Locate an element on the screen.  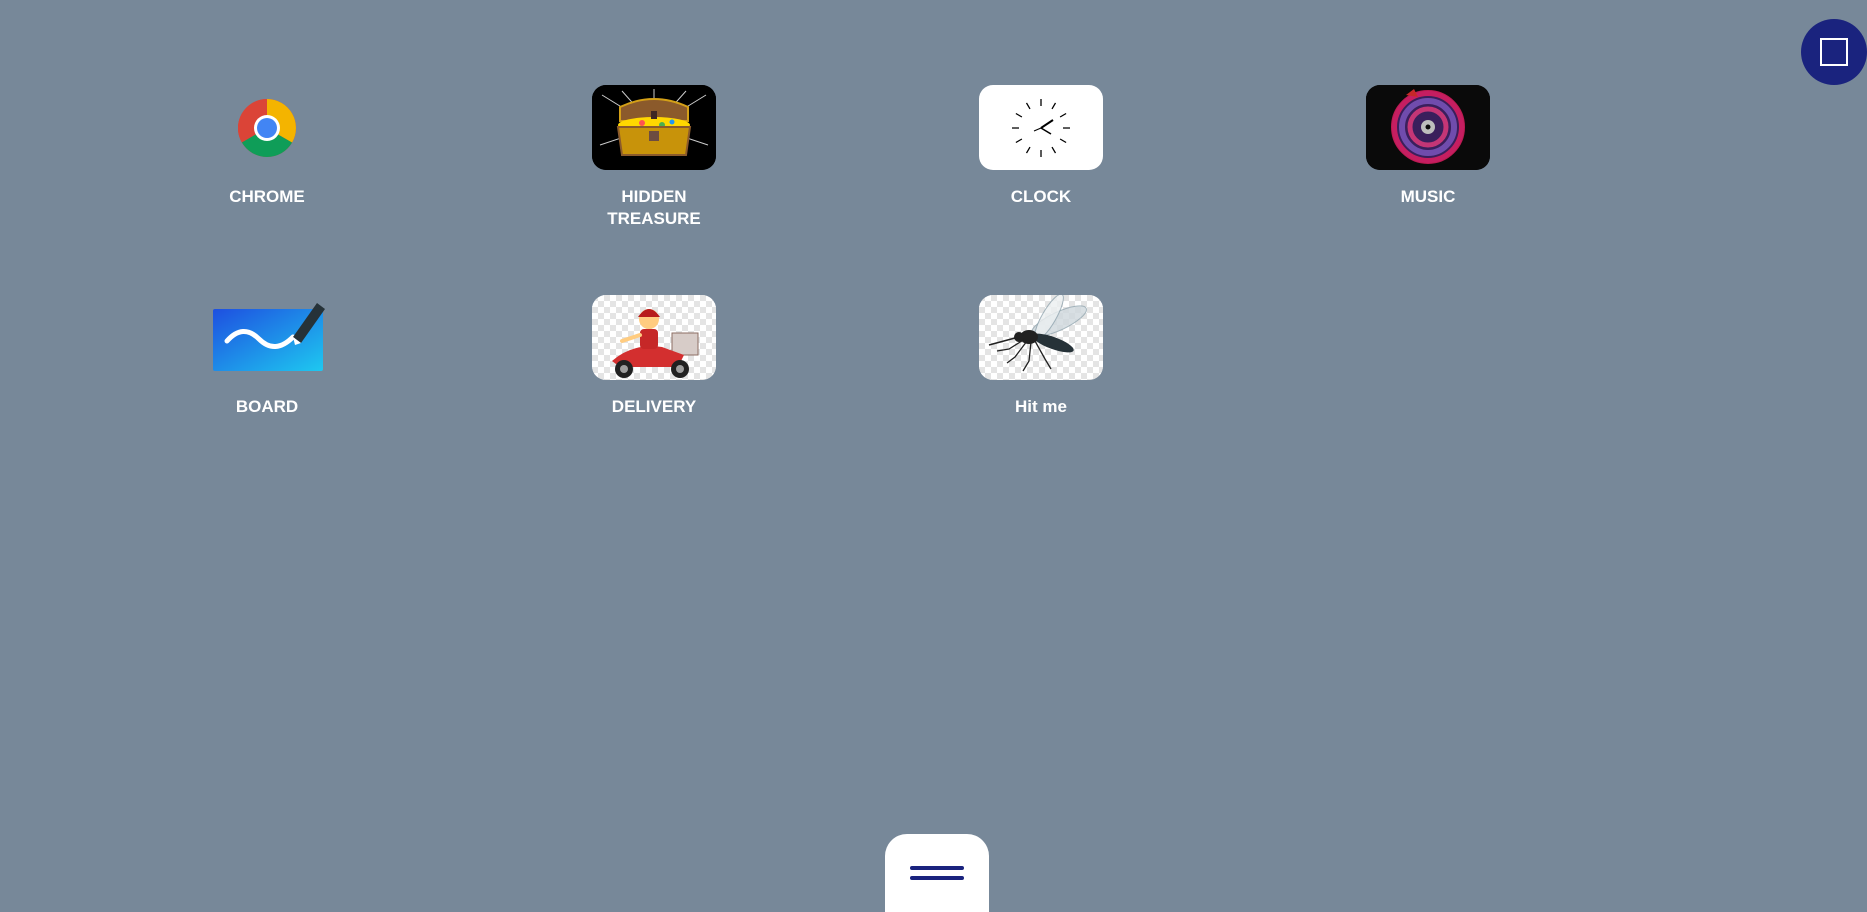
app-hidden-treasure: HIDDEN TREASURE is located at coordinates (654, 157).